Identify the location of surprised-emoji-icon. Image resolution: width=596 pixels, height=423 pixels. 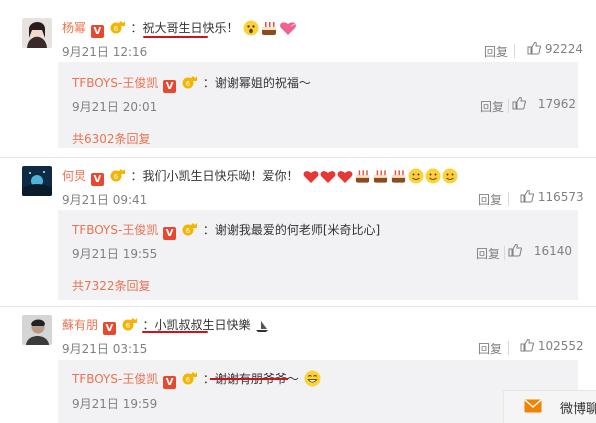
(251, 29).